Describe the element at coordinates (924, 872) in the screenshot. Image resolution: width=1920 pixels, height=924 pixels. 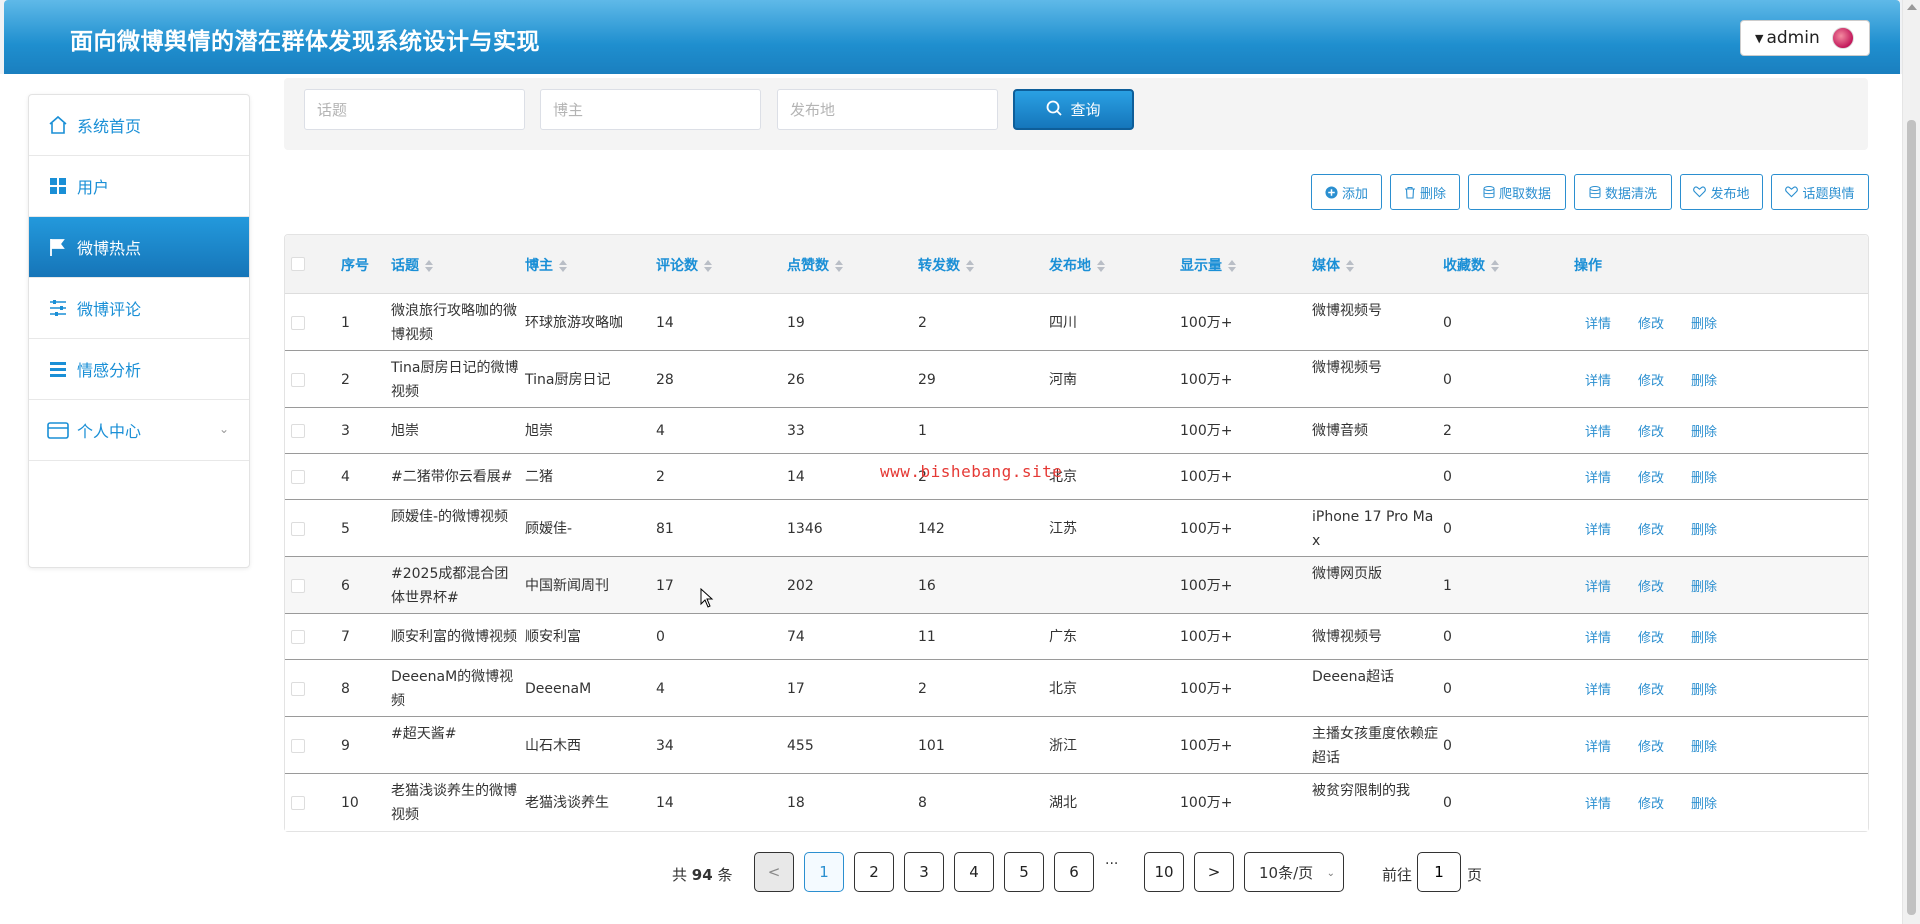
I see `page-button: 3` at that location.